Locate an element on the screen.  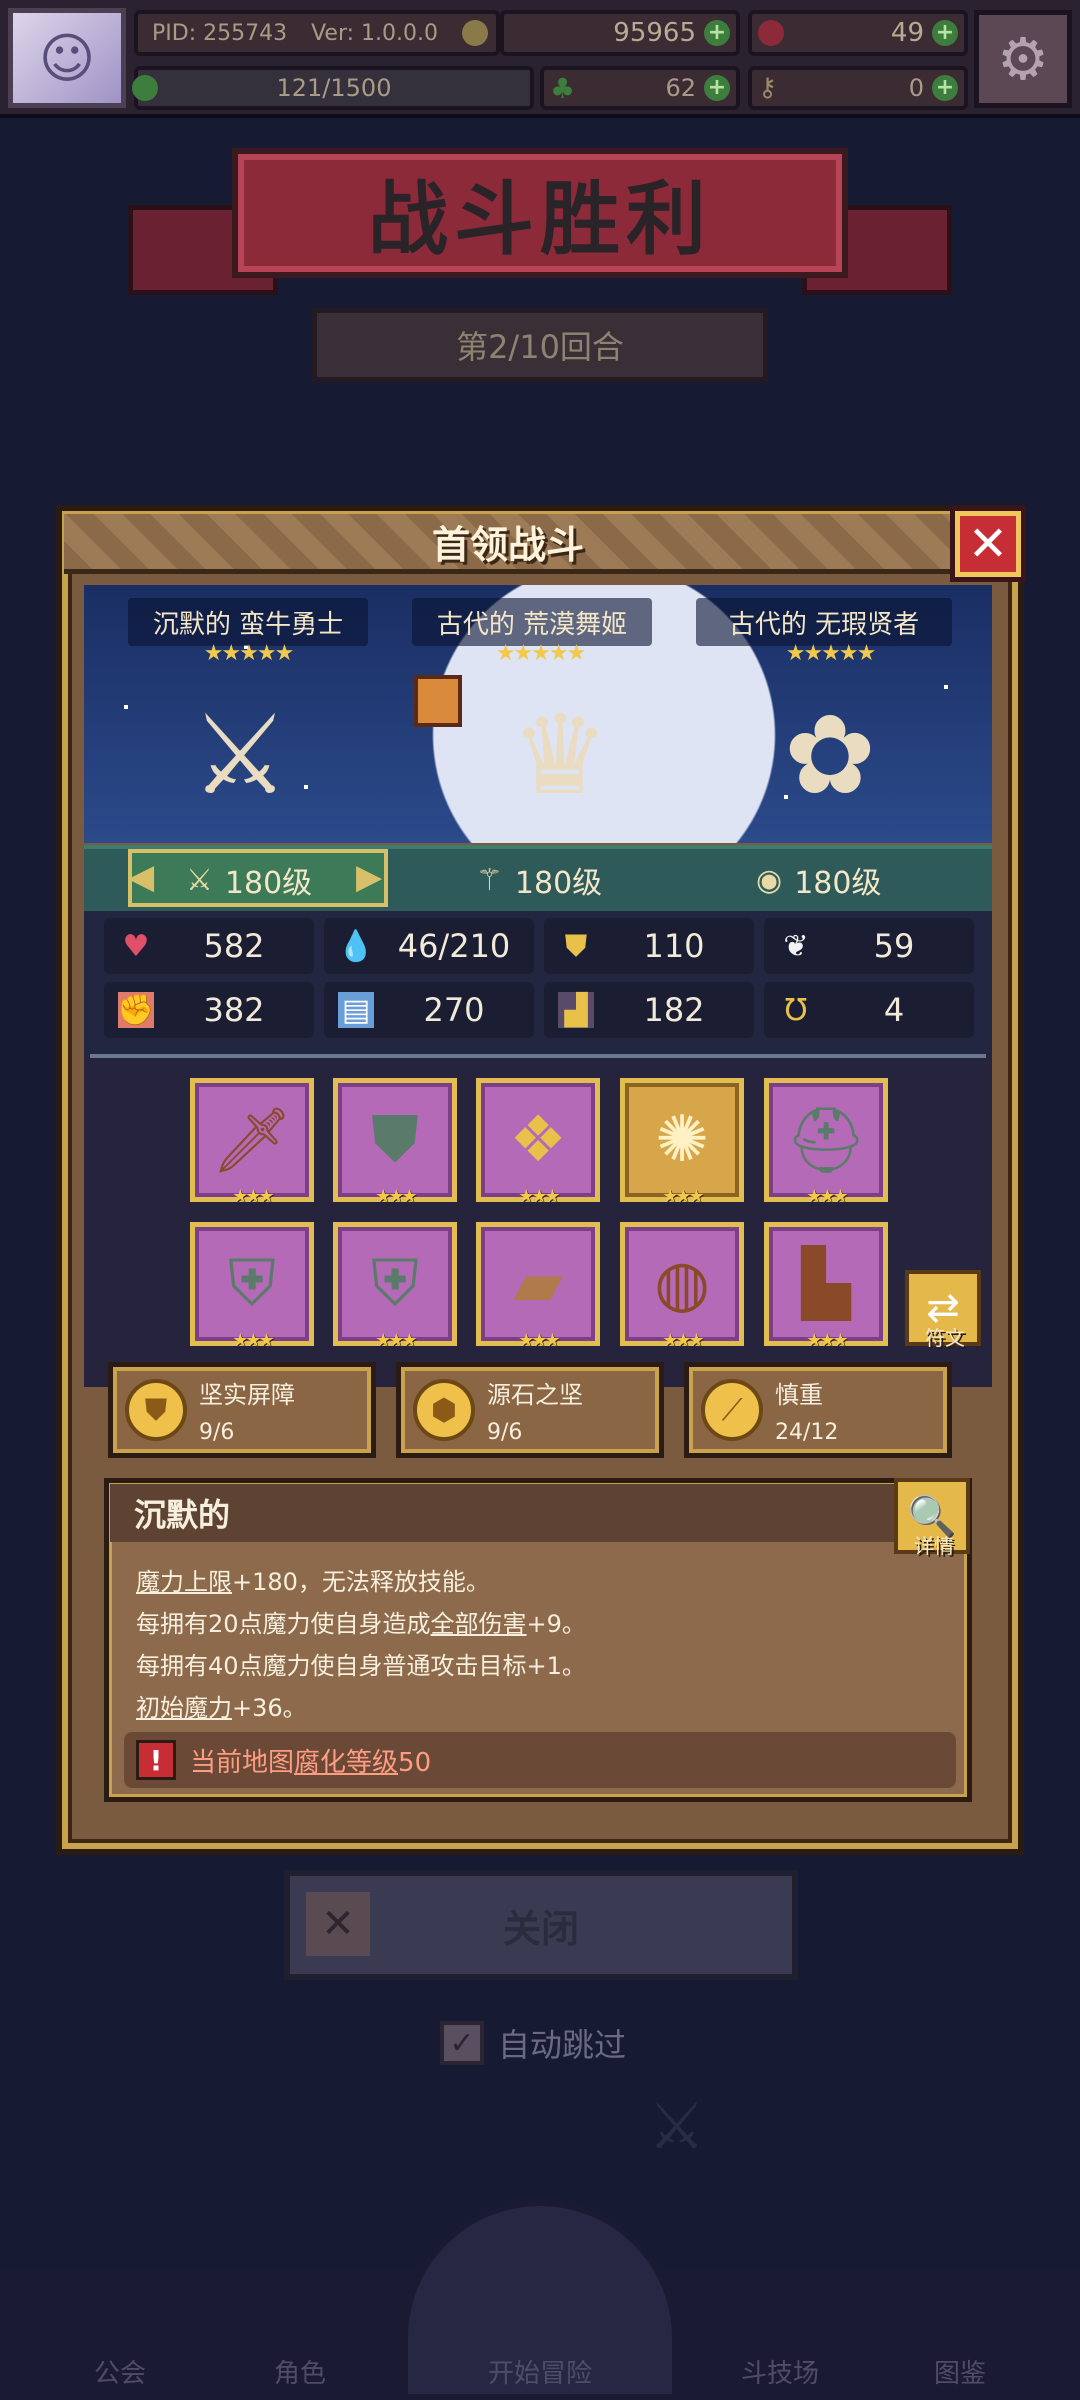
set-name: 源石之坚 is located at coordinates (535, 1395).